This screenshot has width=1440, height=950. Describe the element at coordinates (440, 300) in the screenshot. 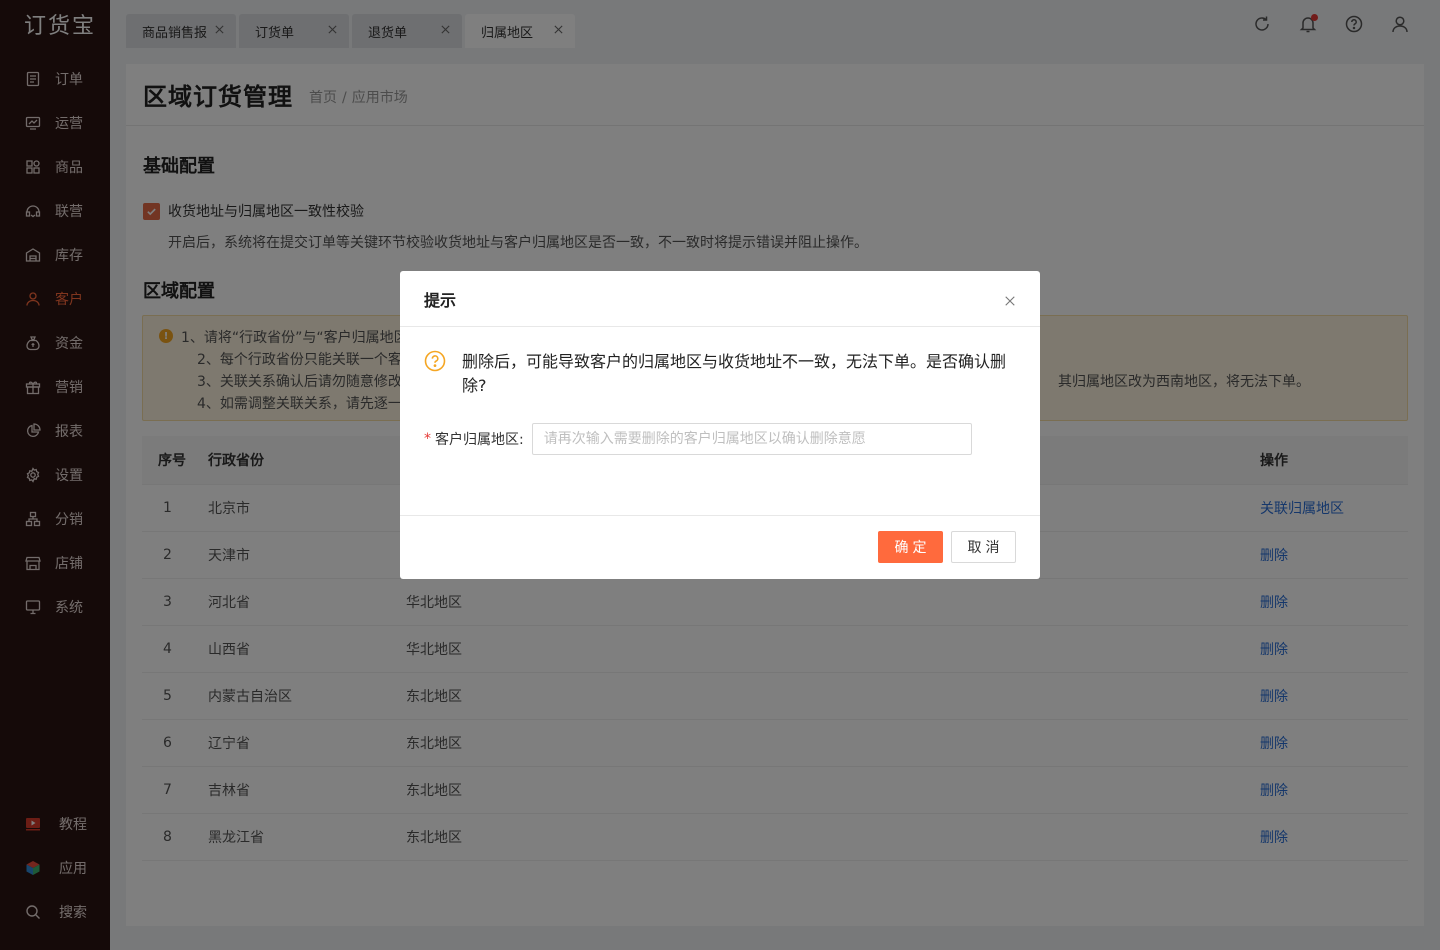

I see `dialog-title: 提示` at that location.